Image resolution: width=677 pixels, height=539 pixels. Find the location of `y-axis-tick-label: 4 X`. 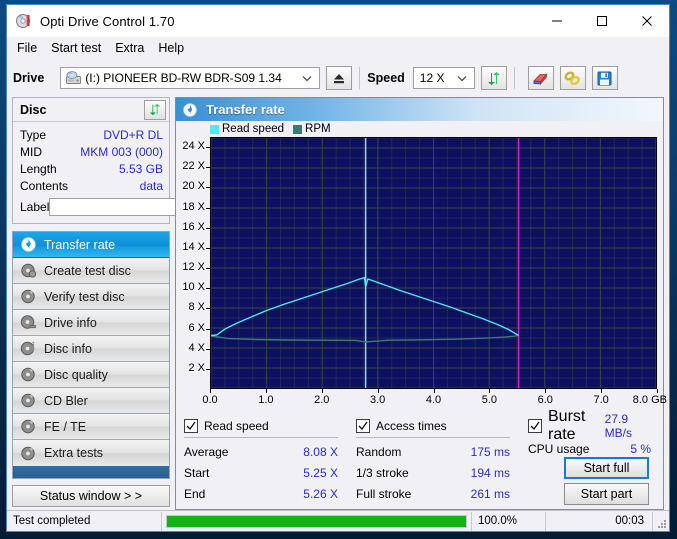

y-axis-tick-label: 4 X is located at coordinates (196, 347).